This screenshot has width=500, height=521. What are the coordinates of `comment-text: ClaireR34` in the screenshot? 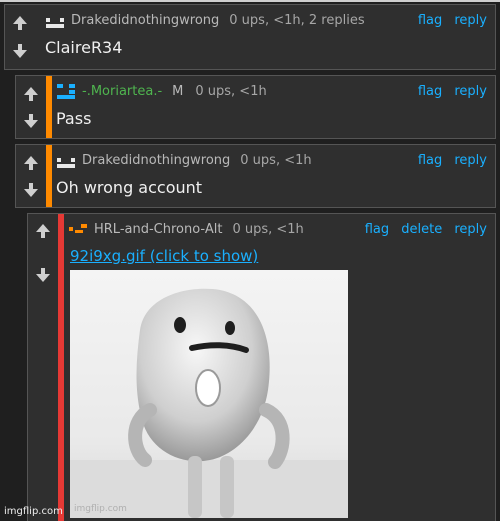 It's located at (84, 47).